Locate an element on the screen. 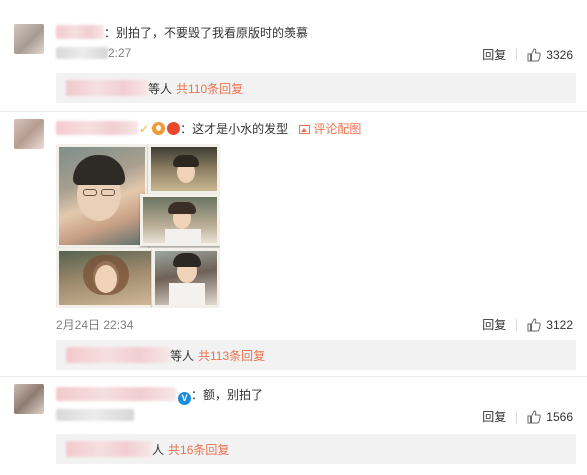 The height and width of the screenshot is (475, 587). comment-actions: 回复 3326 is located at coordinates (527, 54).